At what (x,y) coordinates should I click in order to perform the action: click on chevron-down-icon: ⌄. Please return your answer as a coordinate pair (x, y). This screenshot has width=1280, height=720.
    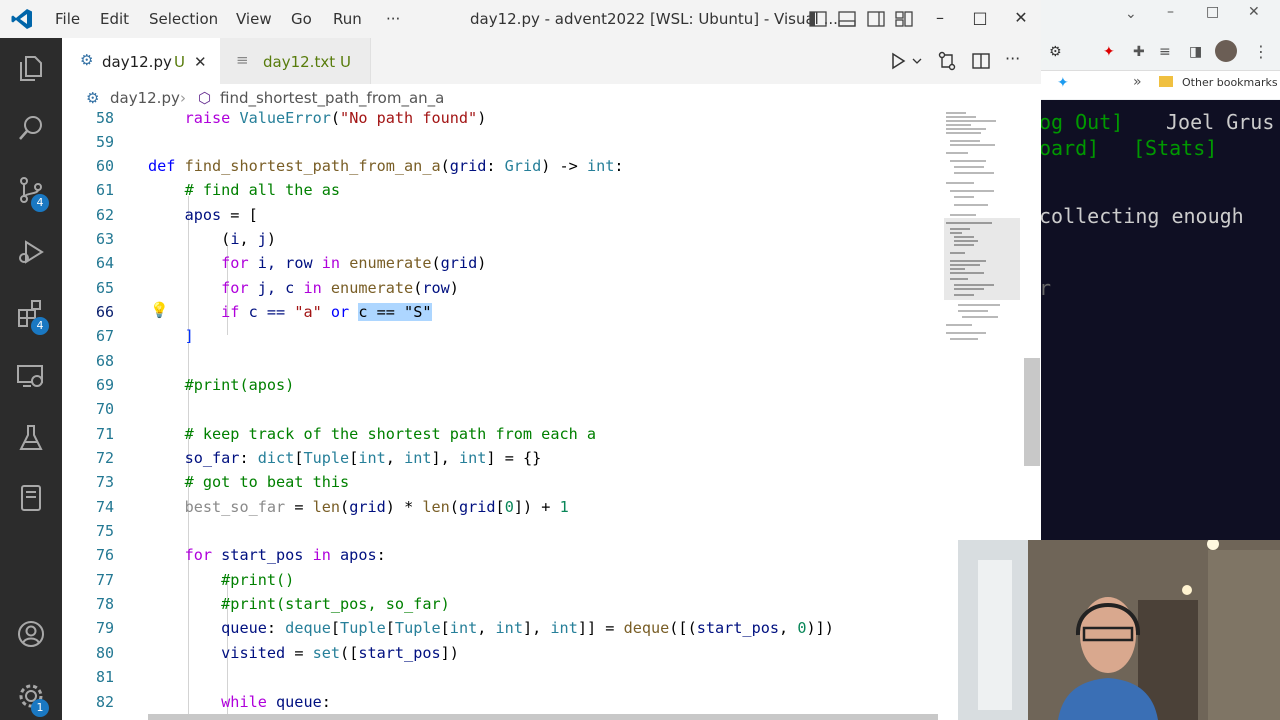
    Looking at the image, I should click on (1131, 14).